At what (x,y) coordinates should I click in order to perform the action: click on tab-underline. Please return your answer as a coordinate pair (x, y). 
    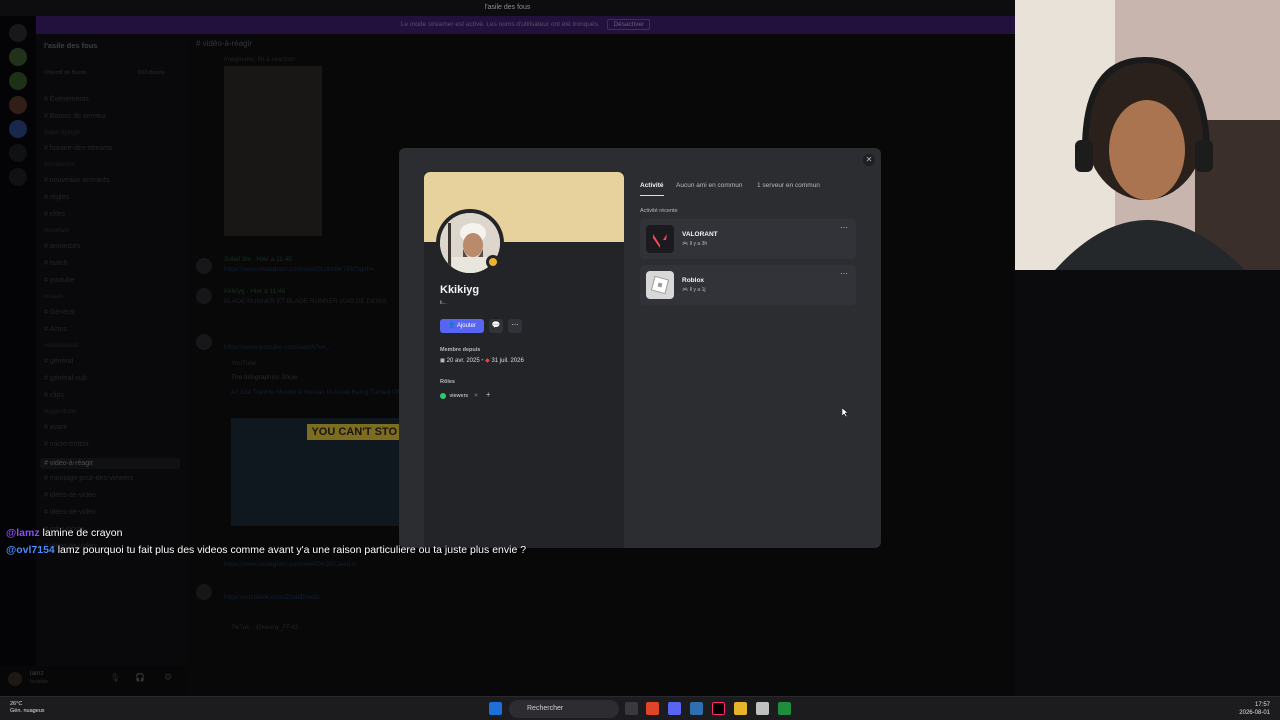
    Looking at the image, I should click on (652, 195).